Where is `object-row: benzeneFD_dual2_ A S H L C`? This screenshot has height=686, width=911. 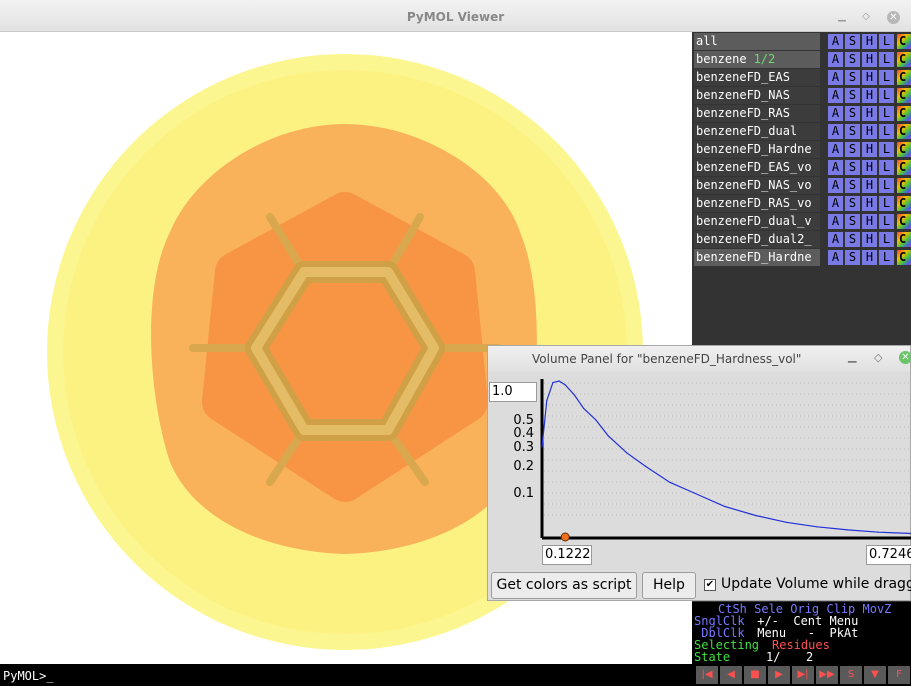
object-row: benzeneFD_dual2_ A S H L C is located at coordinates (801, 239).